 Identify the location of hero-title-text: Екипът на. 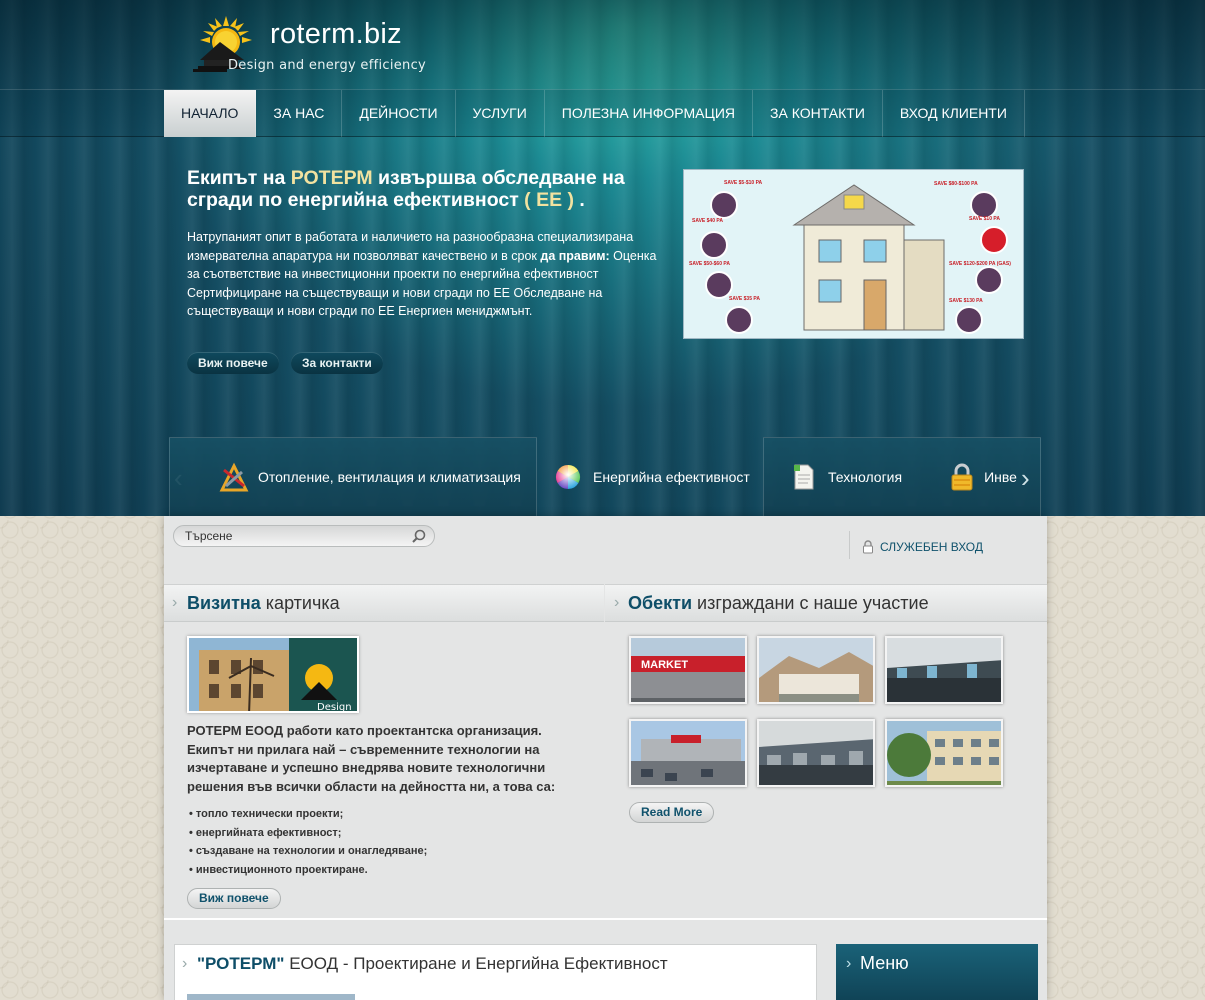
(239, 178).